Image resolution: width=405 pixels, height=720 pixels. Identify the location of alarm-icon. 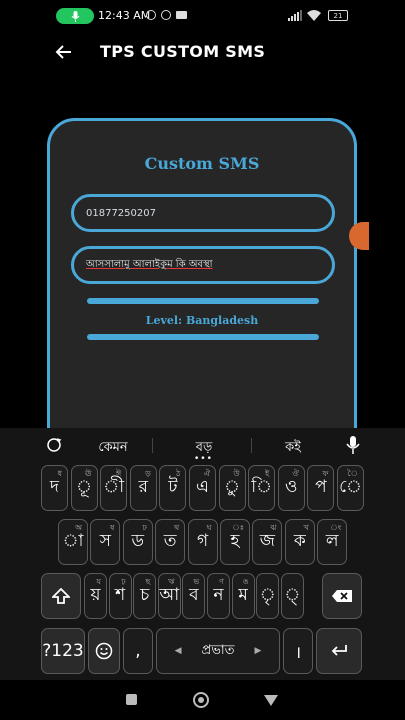
(151, 15).